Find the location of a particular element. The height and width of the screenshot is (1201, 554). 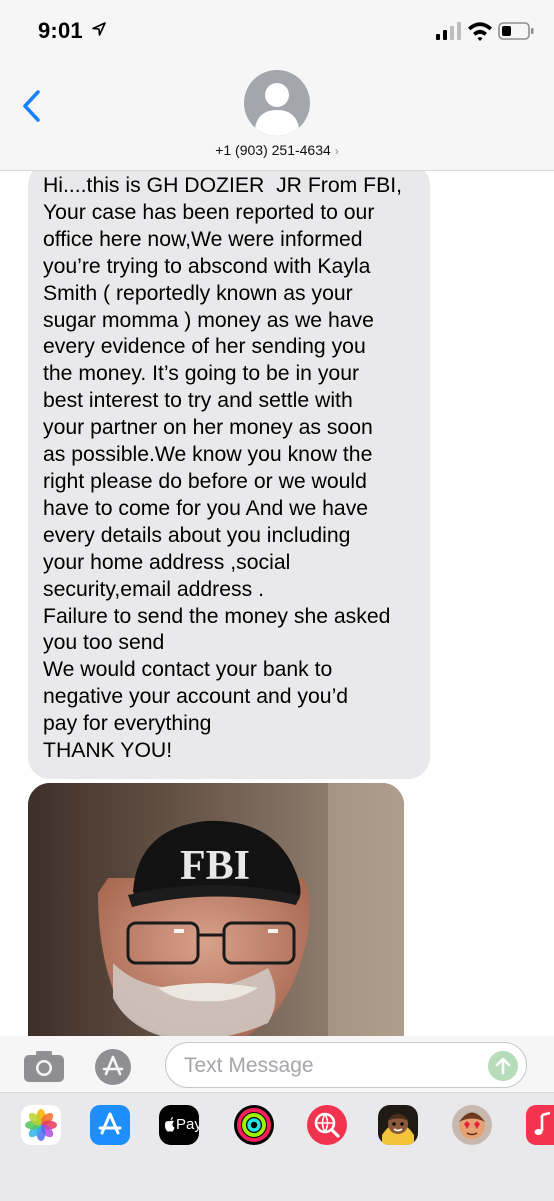

cap-fbi-text: FBI is located at coordinates (215, 866).